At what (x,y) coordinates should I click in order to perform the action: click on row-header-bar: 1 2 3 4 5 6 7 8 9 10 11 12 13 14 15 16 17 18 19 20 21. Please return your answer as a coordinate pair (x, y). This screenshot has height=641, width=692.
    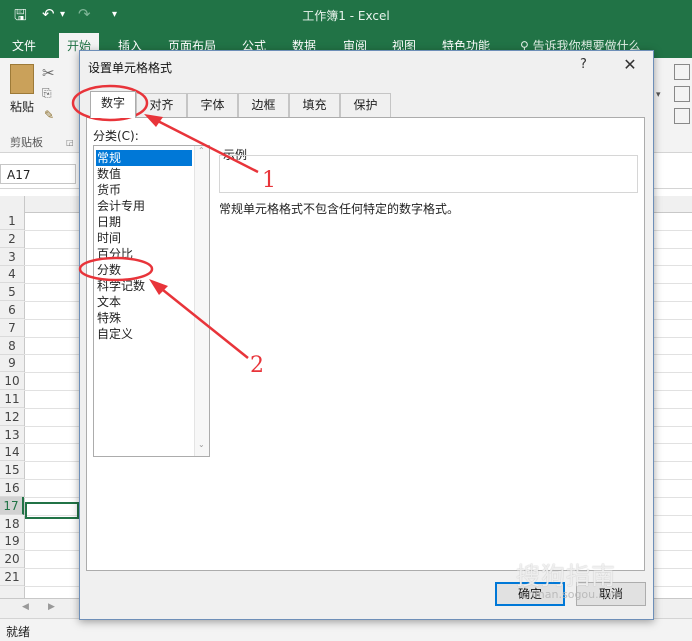
    Looking at the image, I should click on (12, 397).